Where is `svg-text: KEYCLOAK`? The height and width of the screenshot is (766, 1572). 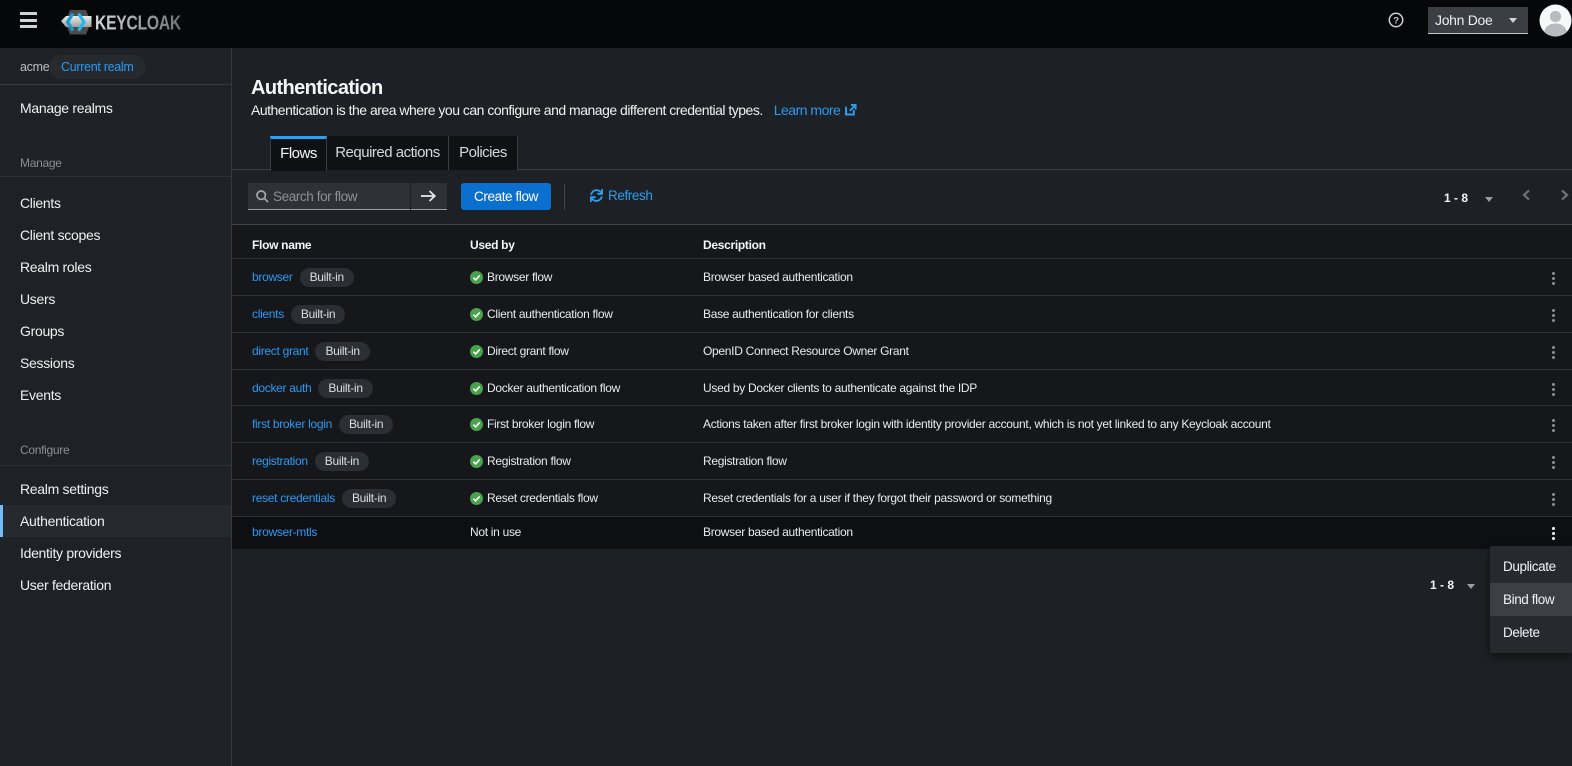 svg-text: KEYCLOAK is located at coordinates (138, 24).